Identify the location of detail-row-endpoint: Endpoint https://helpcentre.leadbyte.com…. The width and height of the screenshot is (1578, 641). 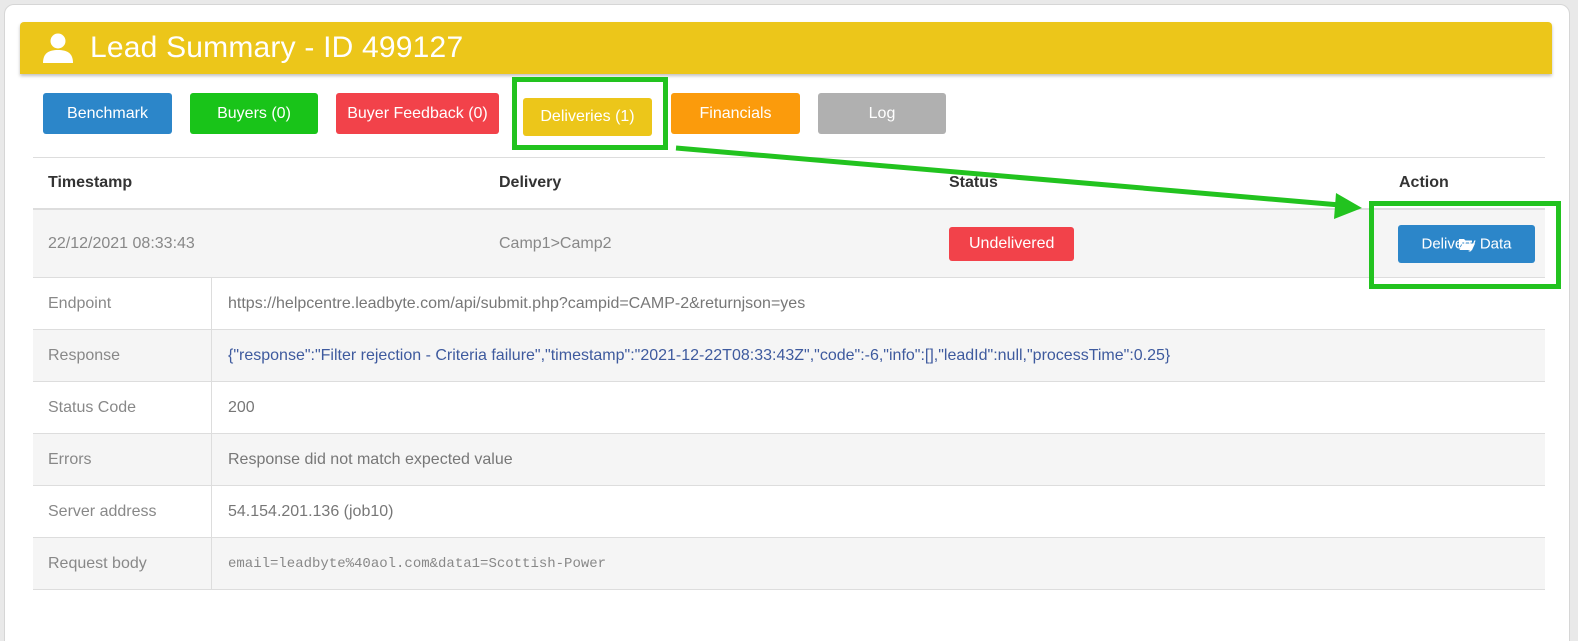
(789, 304).